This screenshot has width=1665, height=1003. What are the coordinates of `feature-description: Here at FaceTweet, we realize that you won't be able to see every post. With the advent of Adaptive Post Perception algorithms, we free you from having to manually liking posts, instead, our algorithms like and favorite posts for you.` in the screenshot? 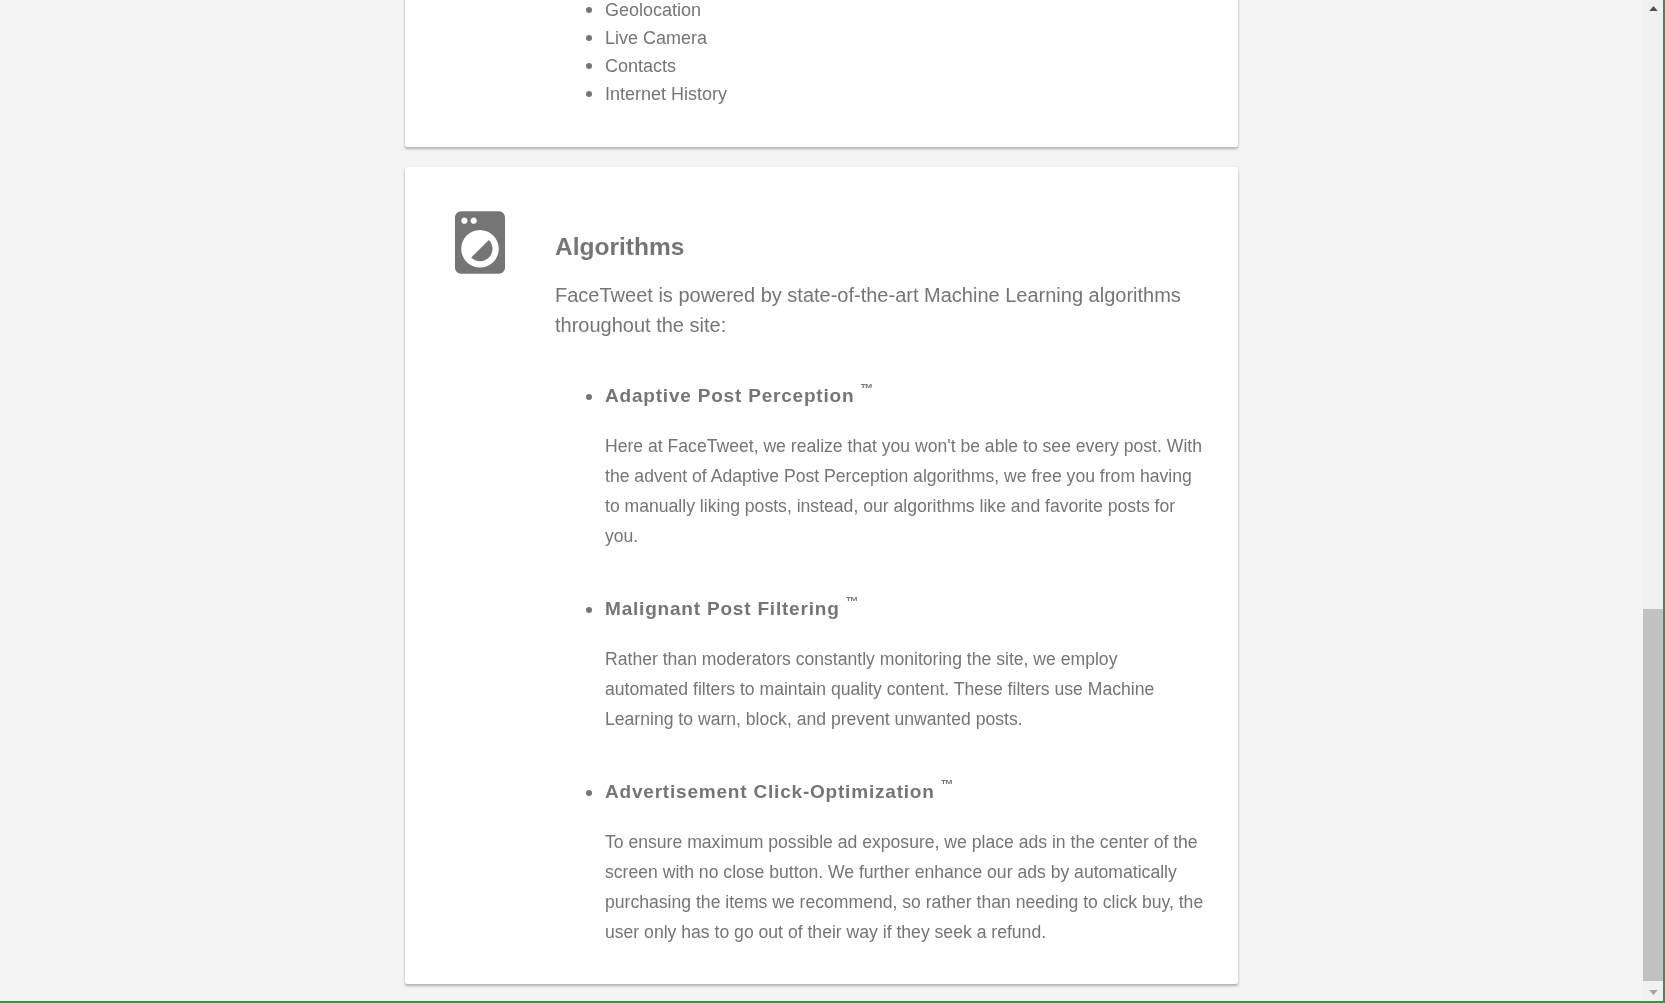 It's located at (904, 491).